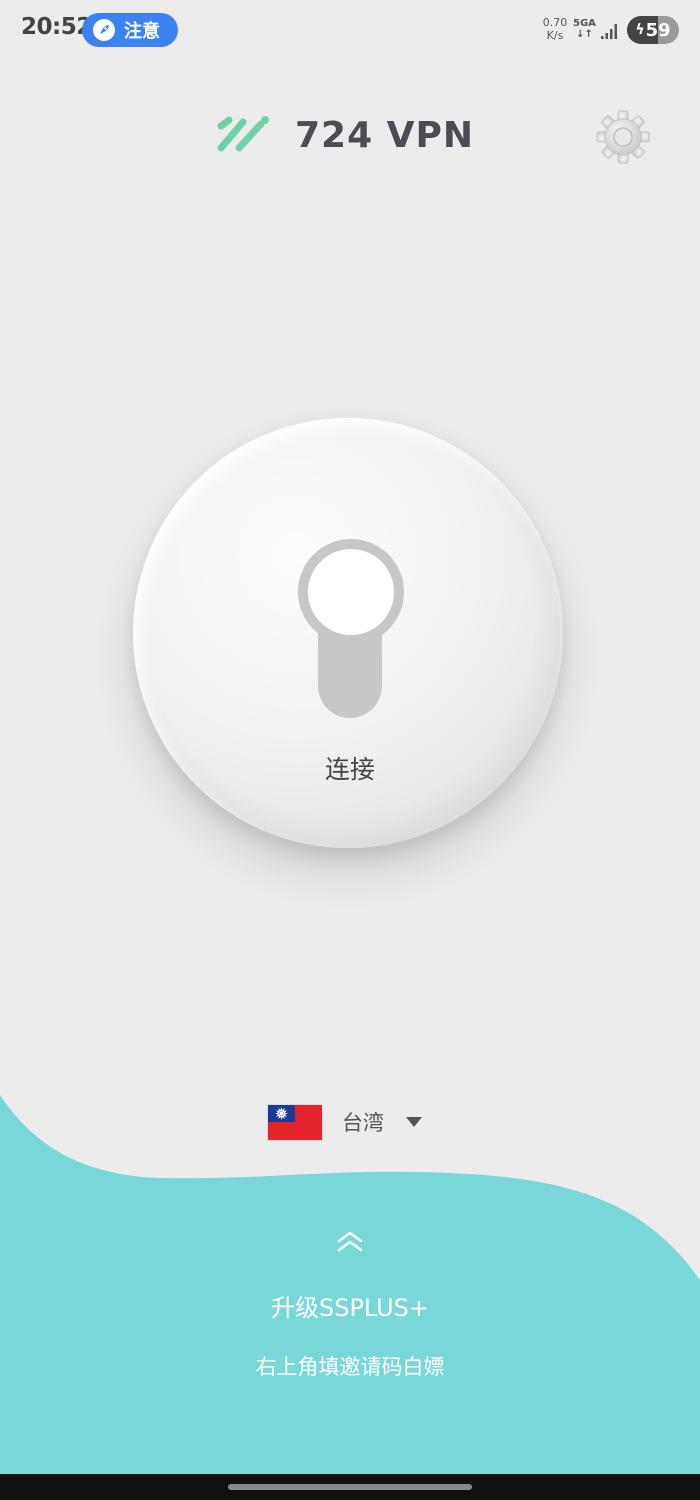  Describe the element at coordinates (104, 30) in the screenshot. I see `rocket-icon` at that location.